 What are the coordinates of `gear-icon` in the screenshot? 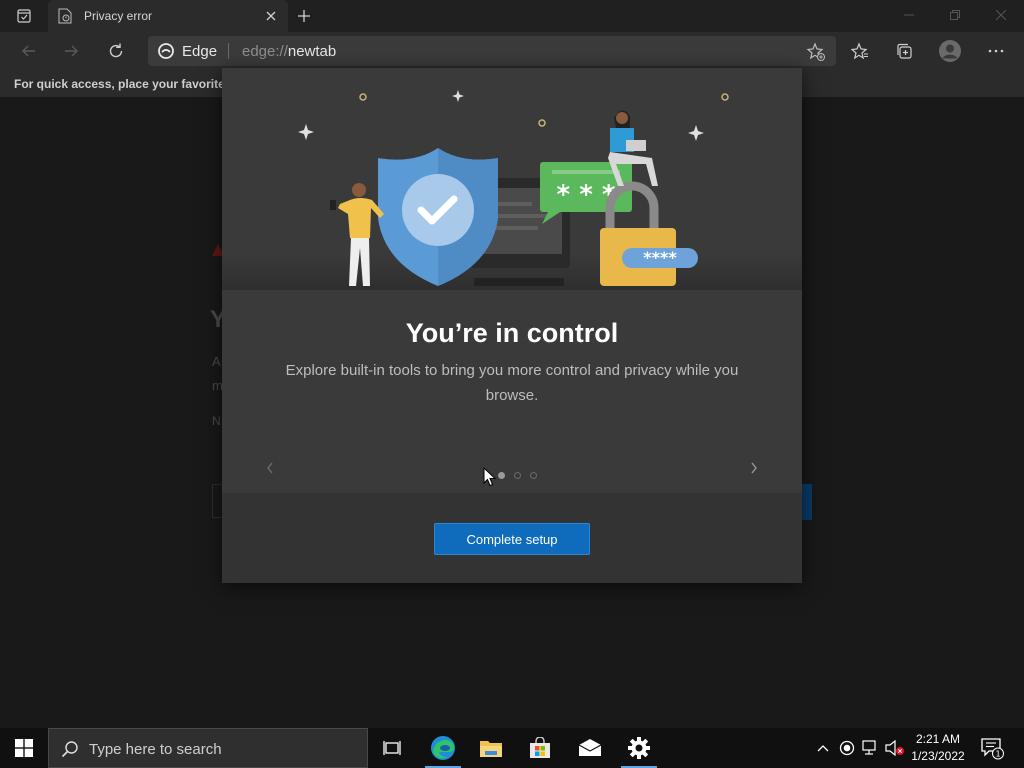 It's located at (639, 748).